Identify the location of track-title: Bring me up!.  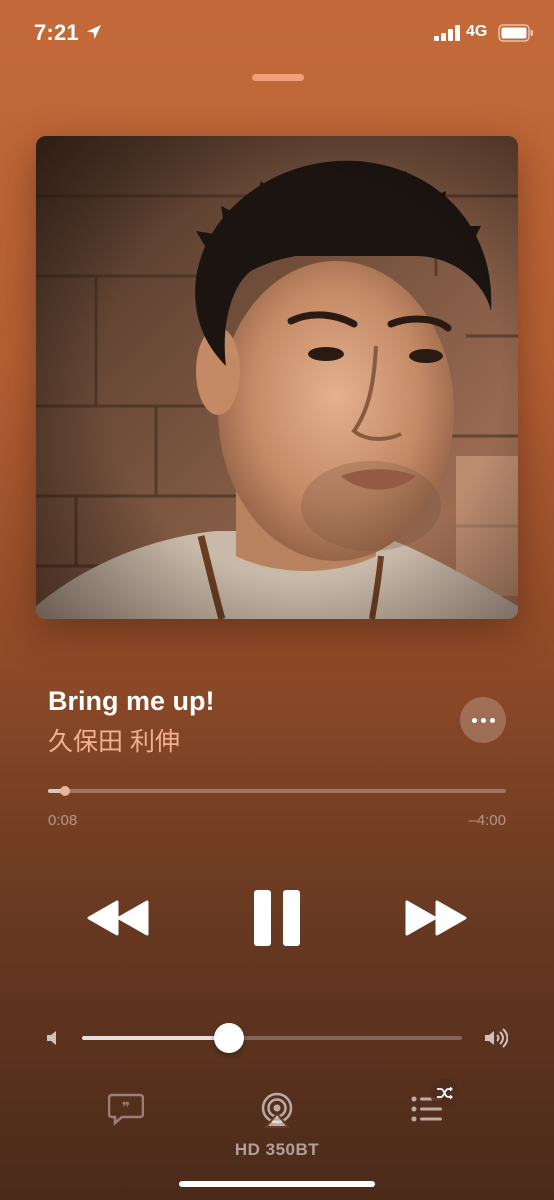
(131, 701).